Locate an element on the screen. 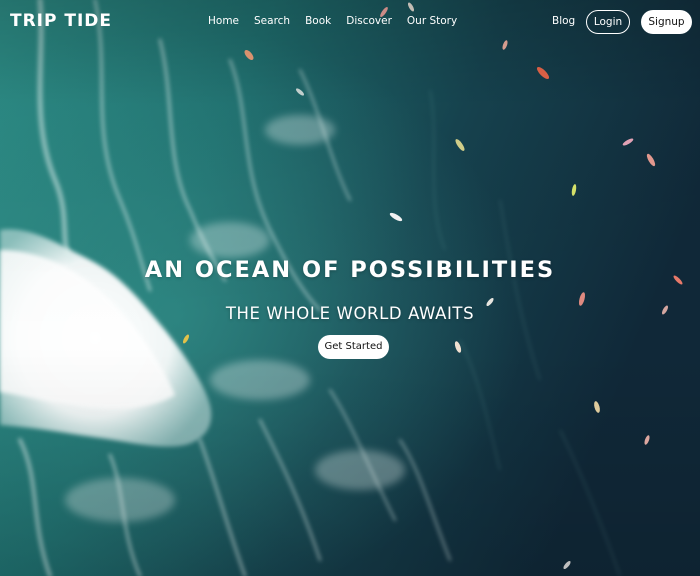  nav-link-search: Search is located at coordinates (272, 21).